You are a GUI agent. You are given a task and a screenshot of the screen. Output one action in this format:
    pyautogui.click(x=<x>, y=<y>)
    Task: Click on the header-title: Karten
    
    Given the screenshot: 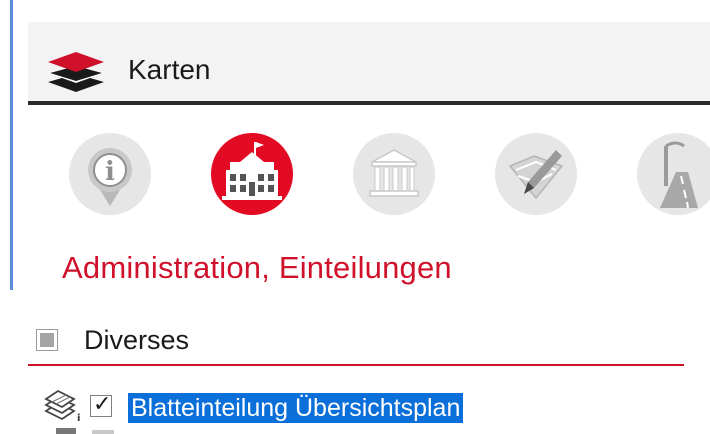 What is the action you would take?
    pyautogui.click(x=169, y=69)
    